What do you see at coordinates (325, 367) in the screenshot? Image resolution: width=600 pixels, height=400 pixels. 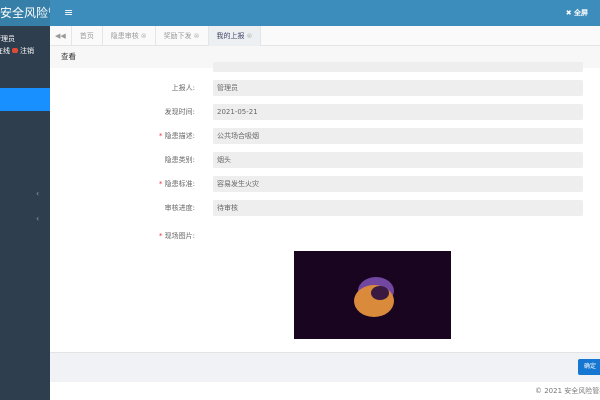 I see `footer-actions: 确定` at bounding box center [325, 367].